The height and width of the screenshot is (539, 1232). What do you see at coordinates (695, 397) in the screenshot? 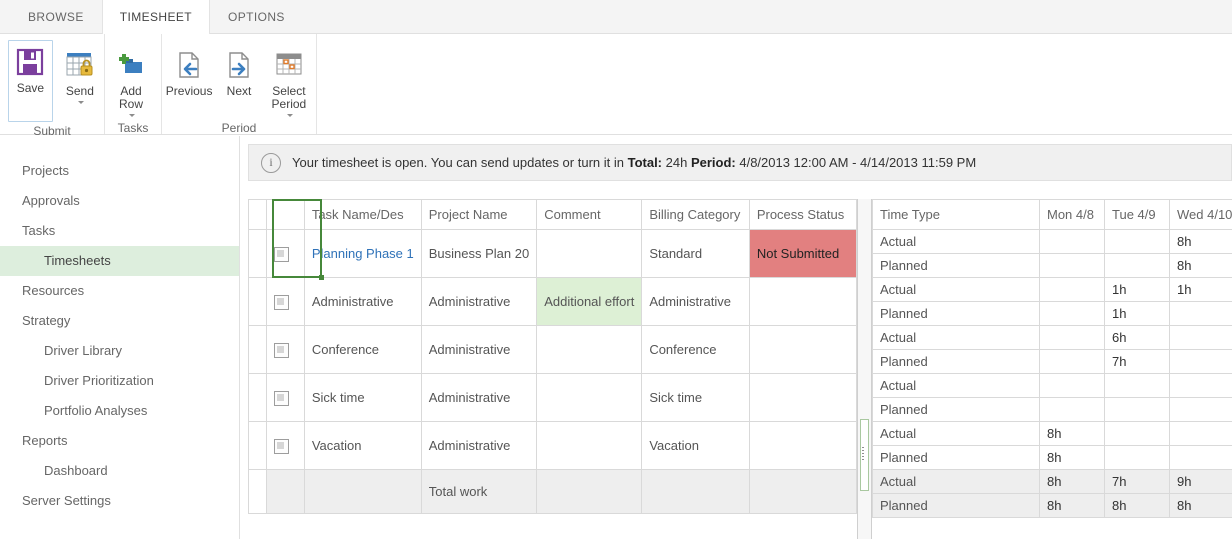
I see `cell-billing-category: Sick time` at bounding box center [695, 397].